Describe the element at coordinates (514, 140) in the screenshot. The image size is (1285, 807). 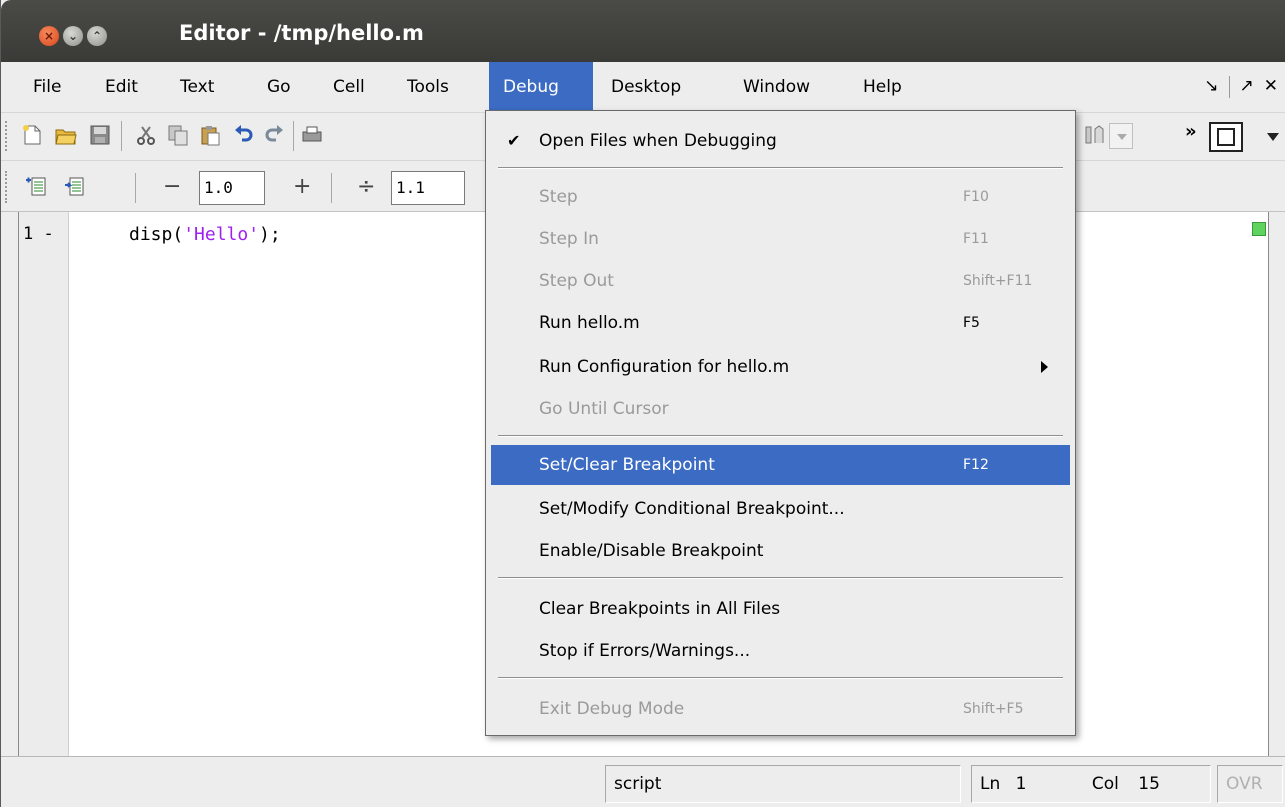
I see `check-icon: ✔` at that location.